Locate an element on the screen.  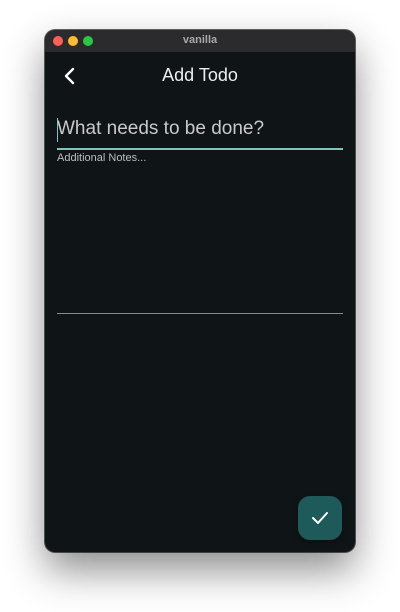
task-input is located at coordinates (200, 129).